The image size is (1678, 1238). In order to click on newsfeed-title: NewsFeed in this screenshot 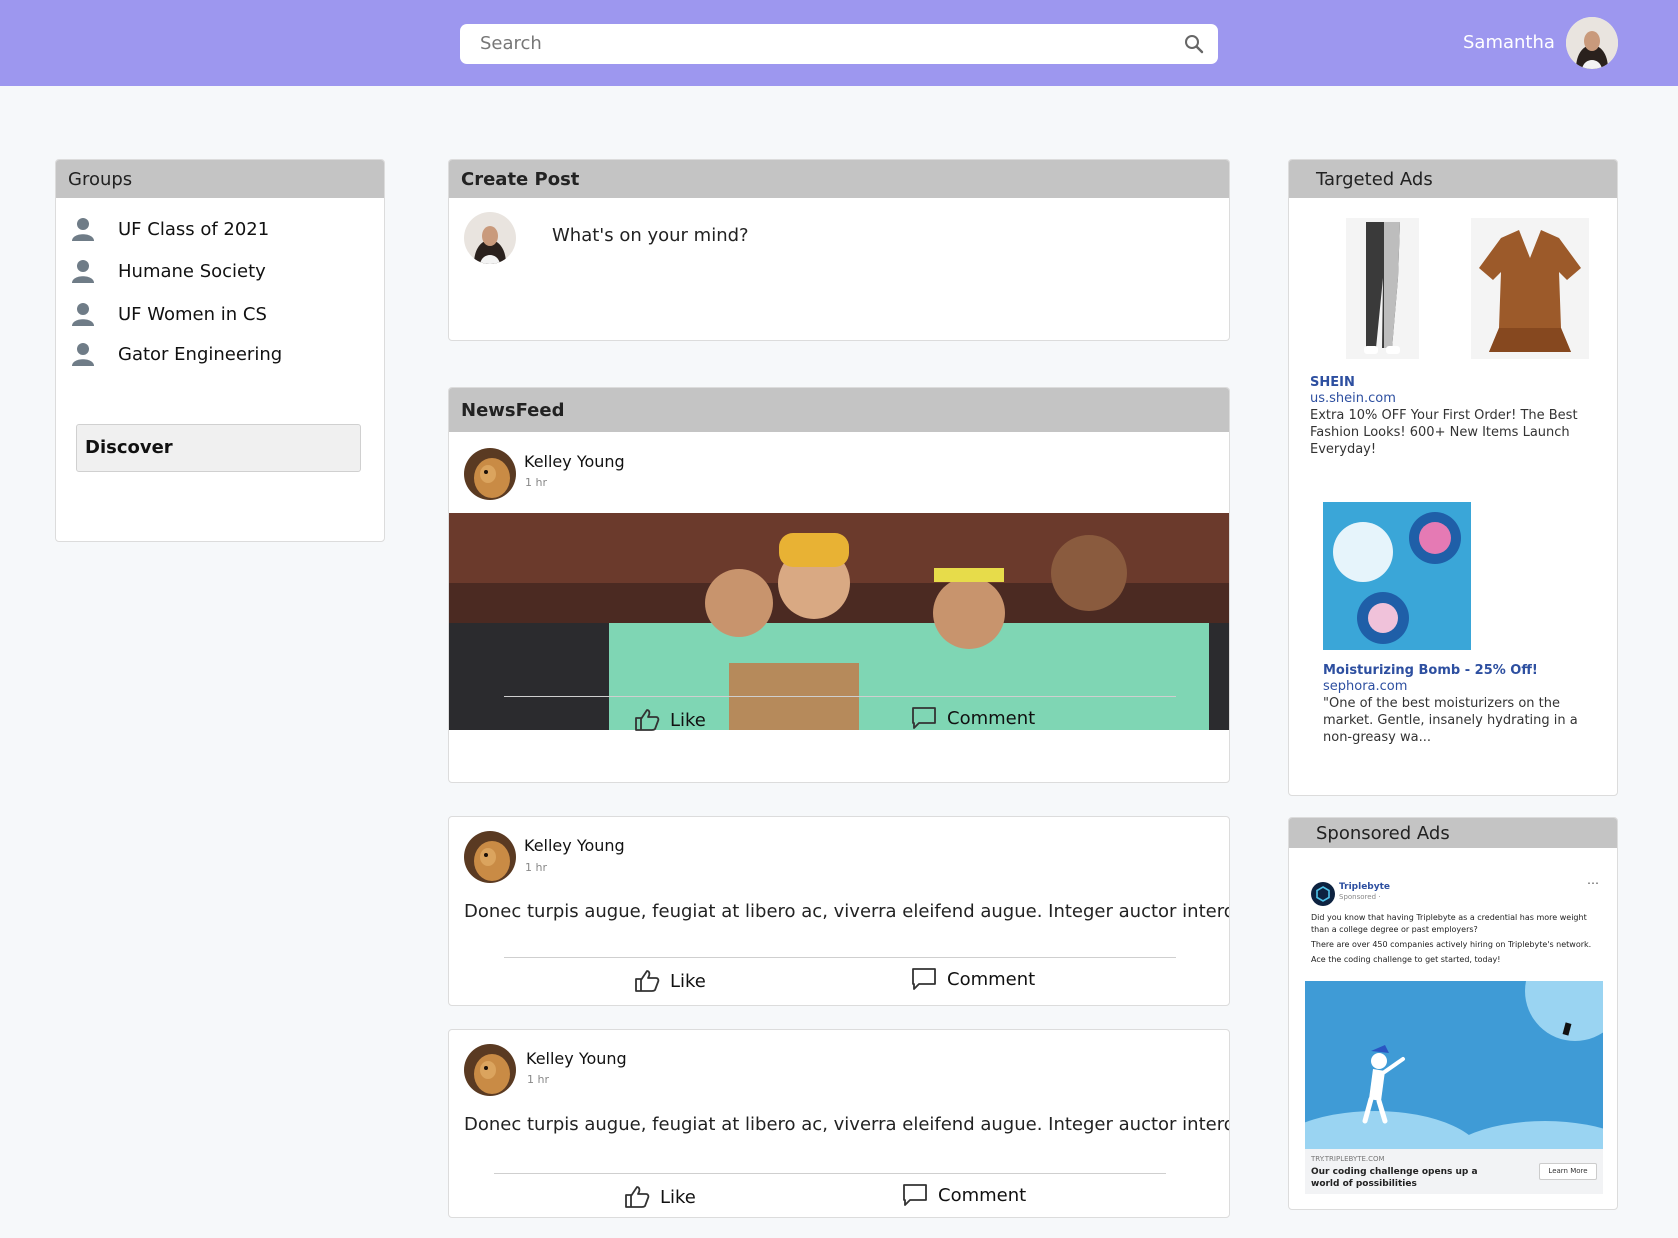, I will do `click(839, 410)`.